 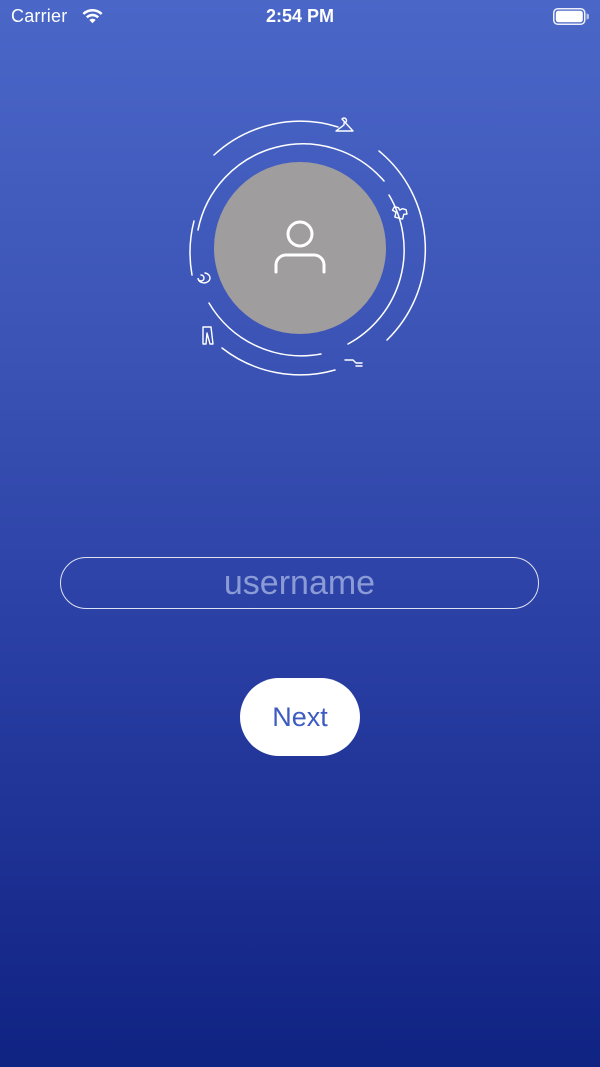 I want to click on avatar-photo-placeholder, so click(x=300, y=248).